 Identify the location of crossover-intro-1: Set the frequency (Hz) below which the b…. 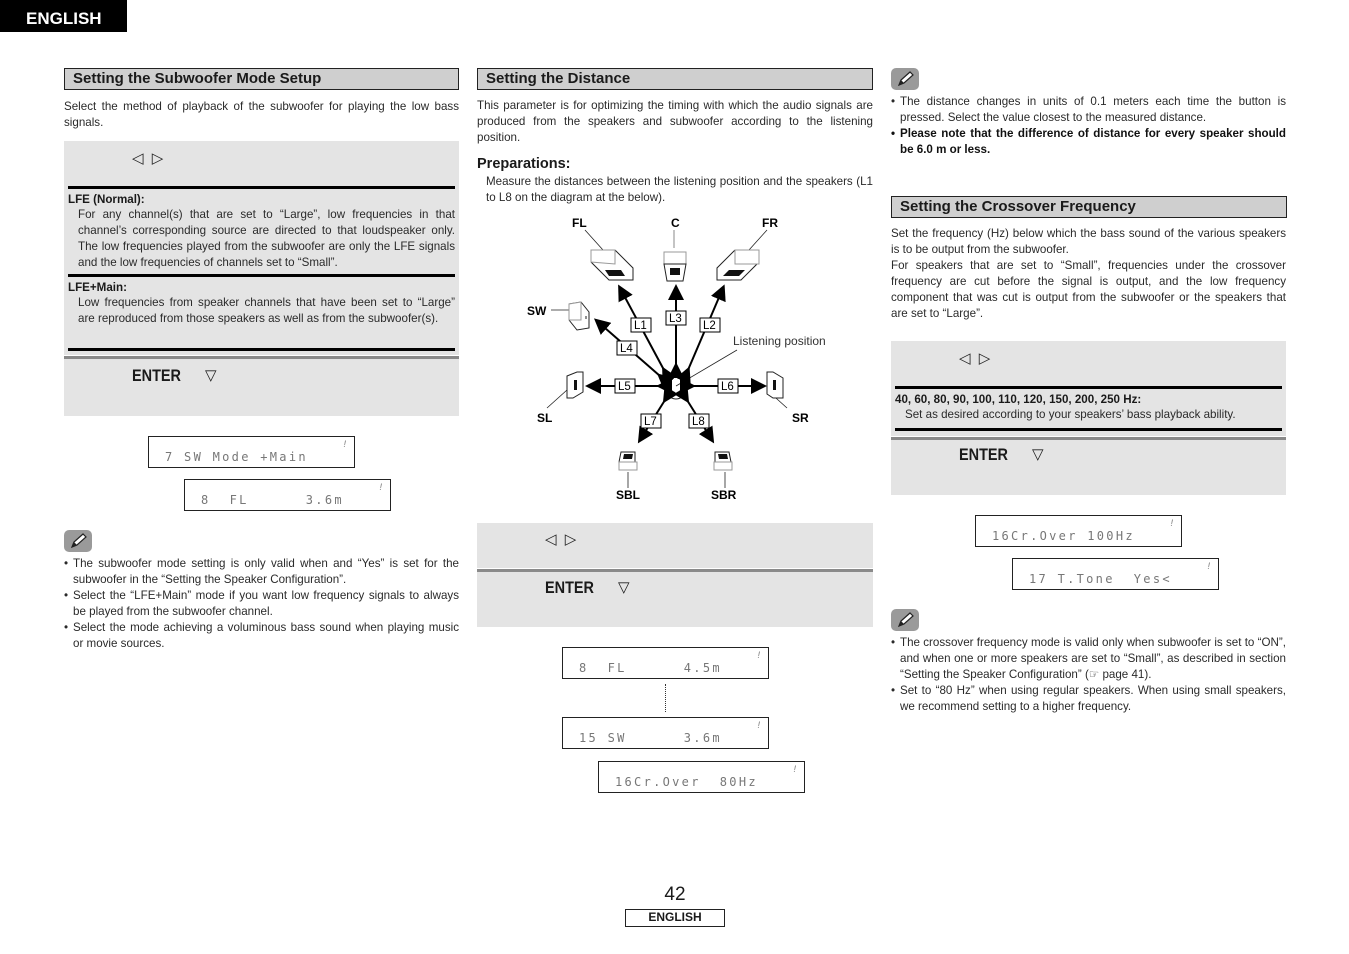
(1088, 241).